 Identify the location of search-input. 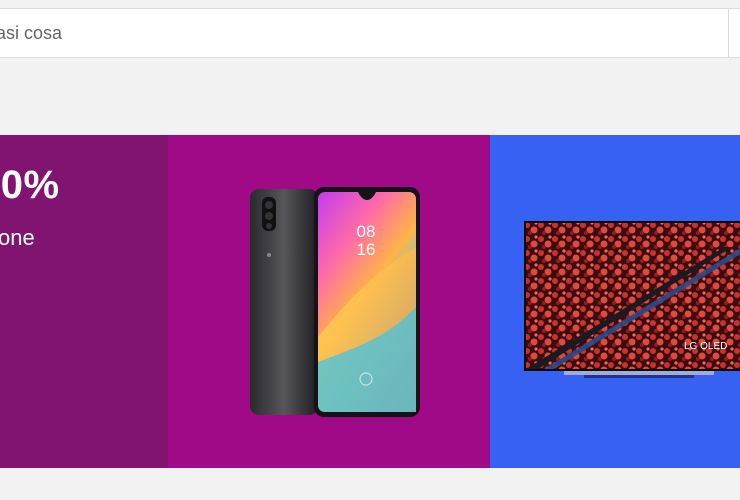
(364, 33).